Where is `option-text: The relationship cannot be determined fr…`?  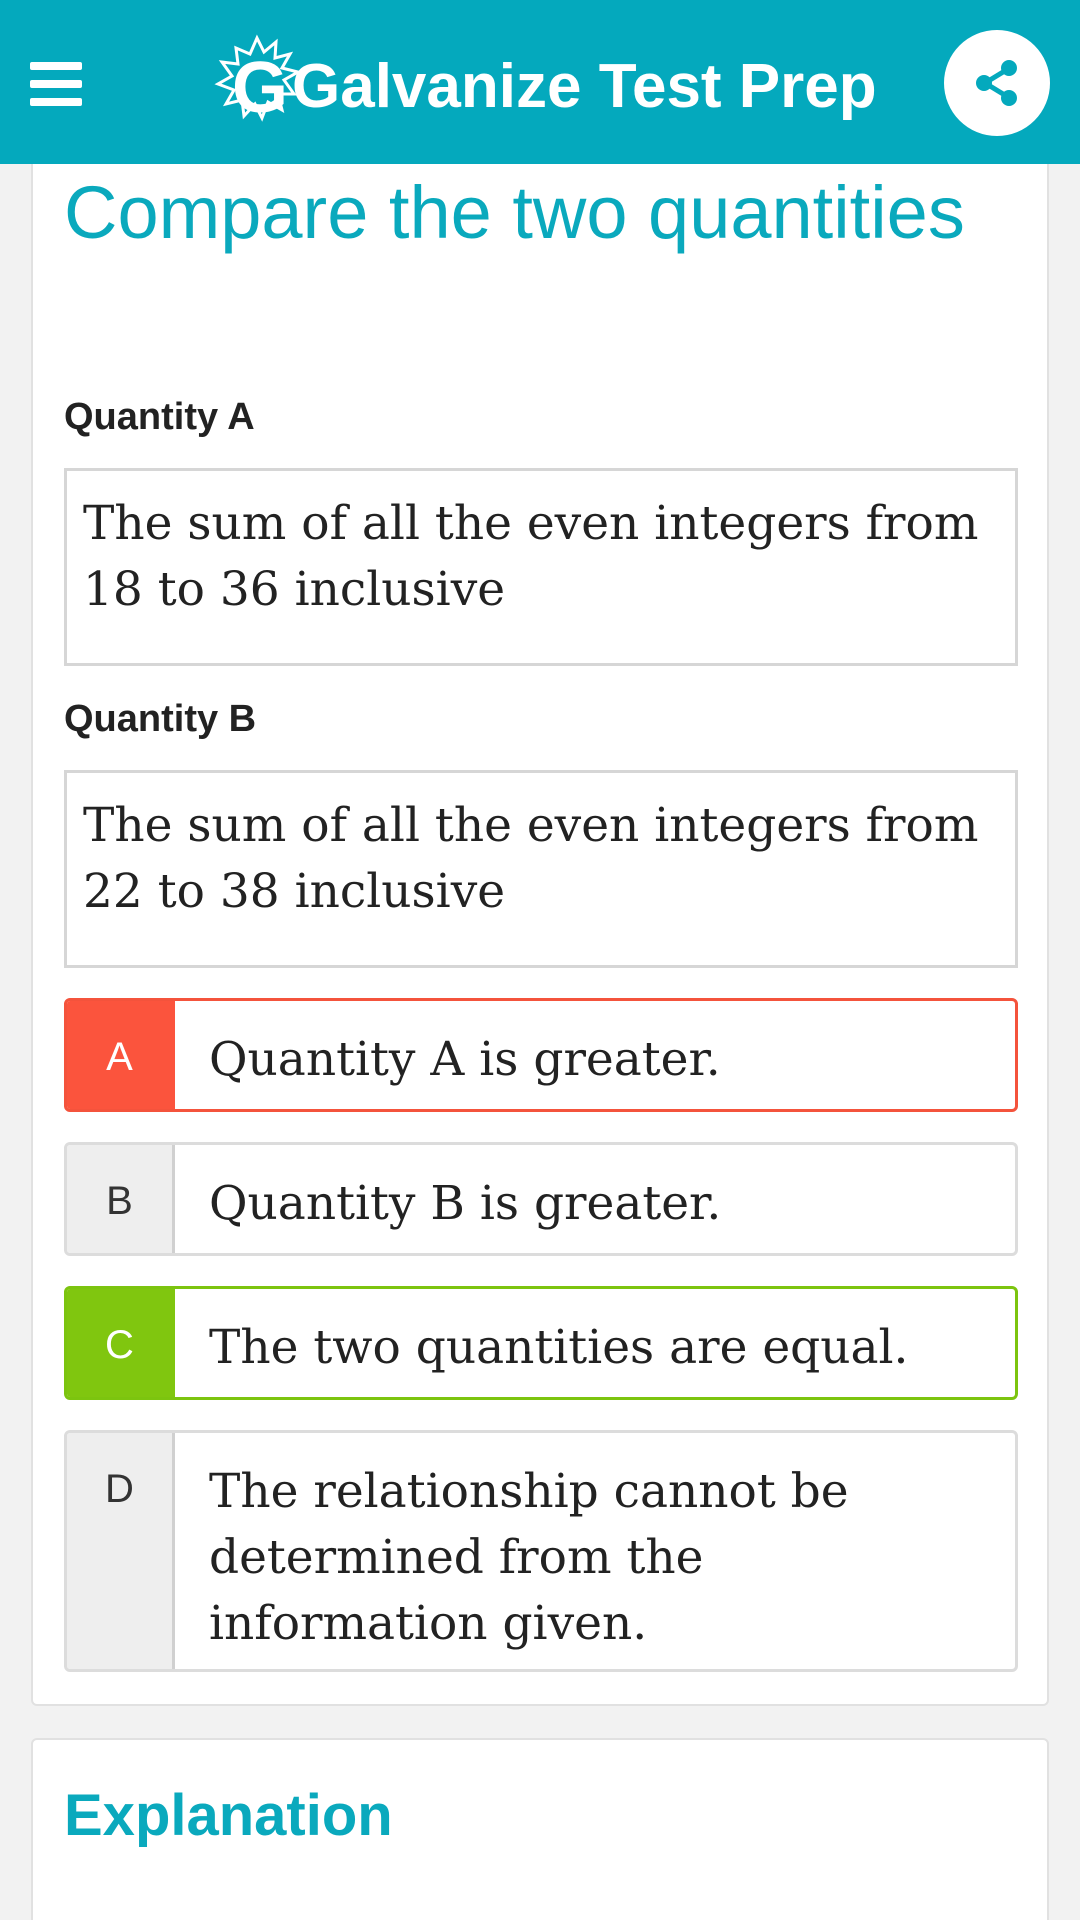
option-text: The relationship cannot be determined fr… is located at coordinates (529, 1557).